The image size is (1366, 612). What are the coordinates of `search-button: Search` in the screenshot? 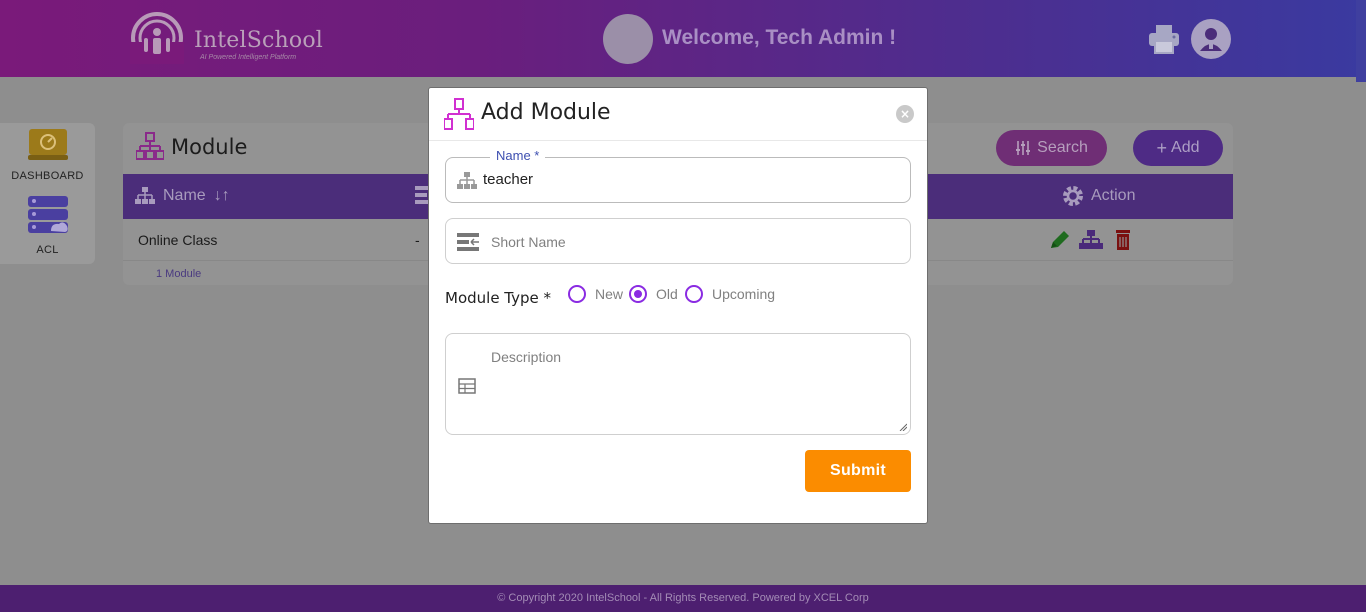 It's located at (1051, 148).